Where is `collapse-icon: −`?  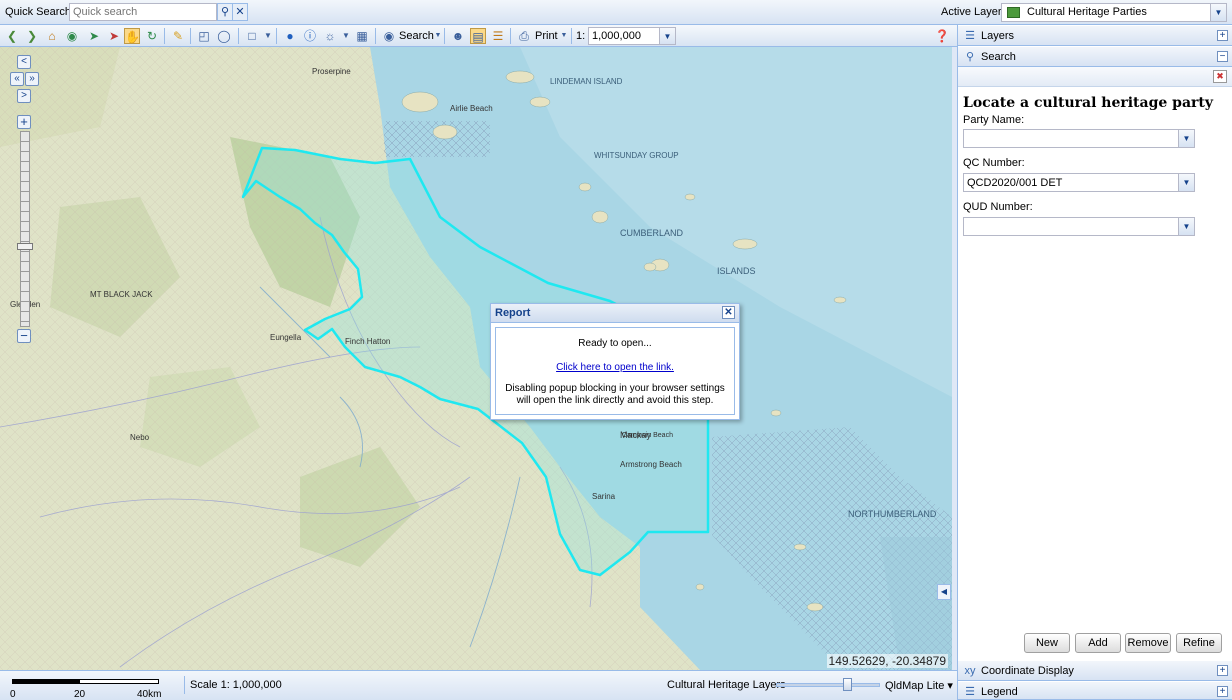
collapse-icon: − is located at coordinates (1222, 56).